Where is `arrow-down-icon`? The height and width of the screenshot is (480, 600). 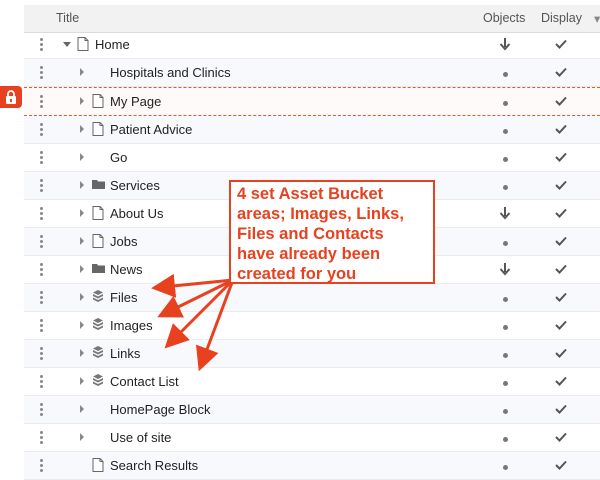 arrow-down-icon is located at coordinates (505, 44).